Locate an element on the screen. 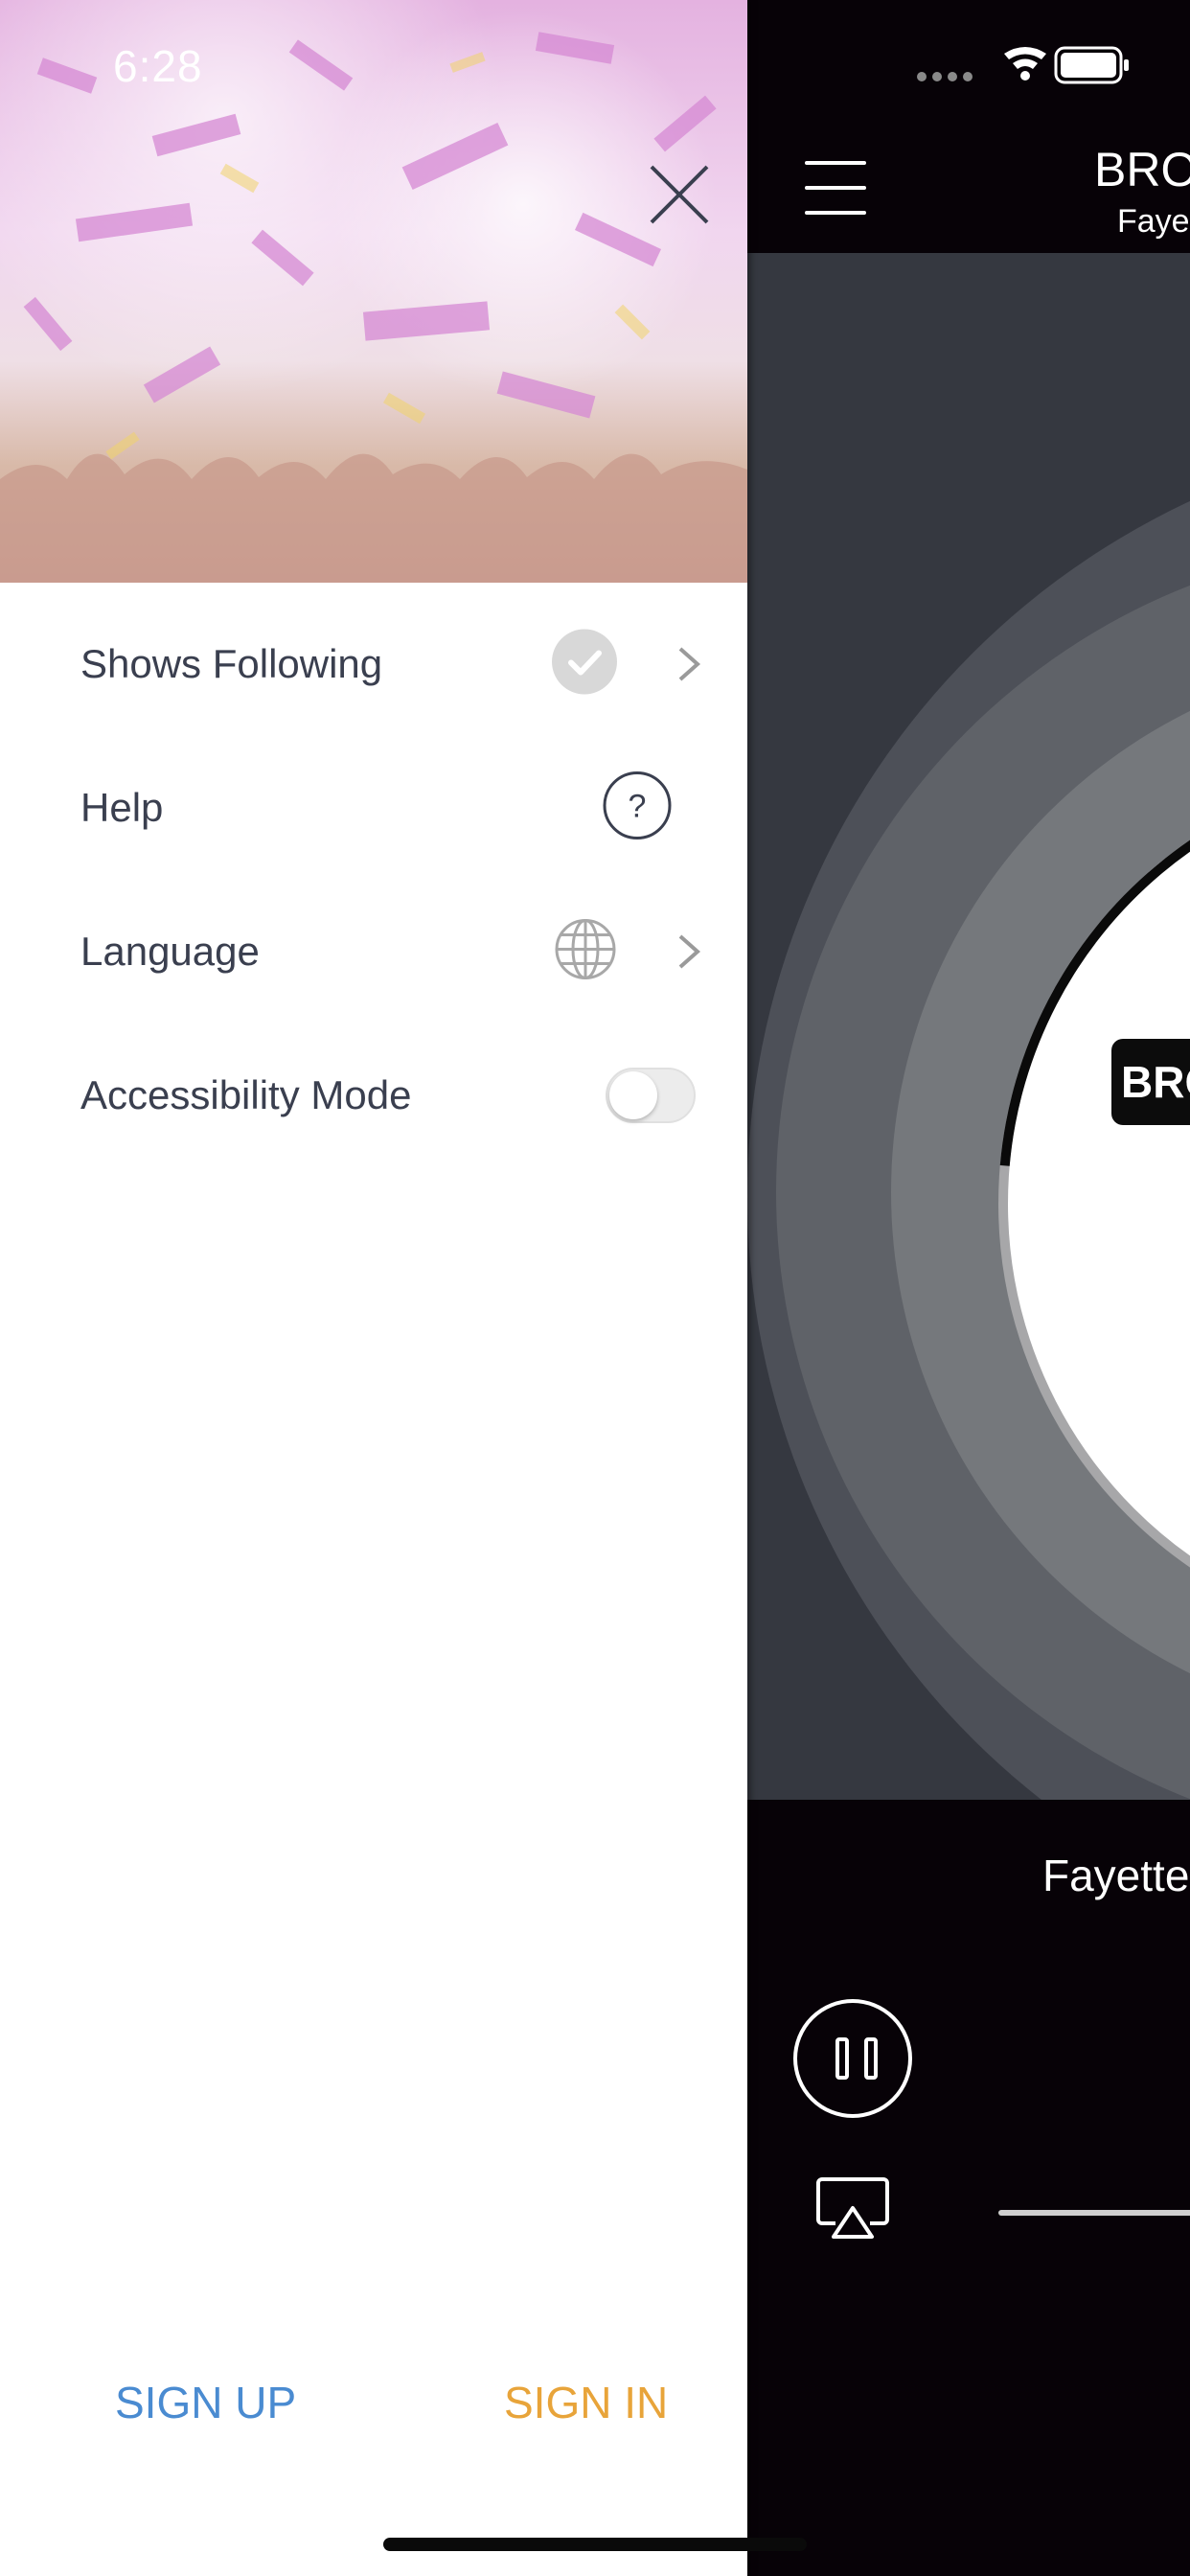  menu-item-label: Help is located at coordinates (122, 807).